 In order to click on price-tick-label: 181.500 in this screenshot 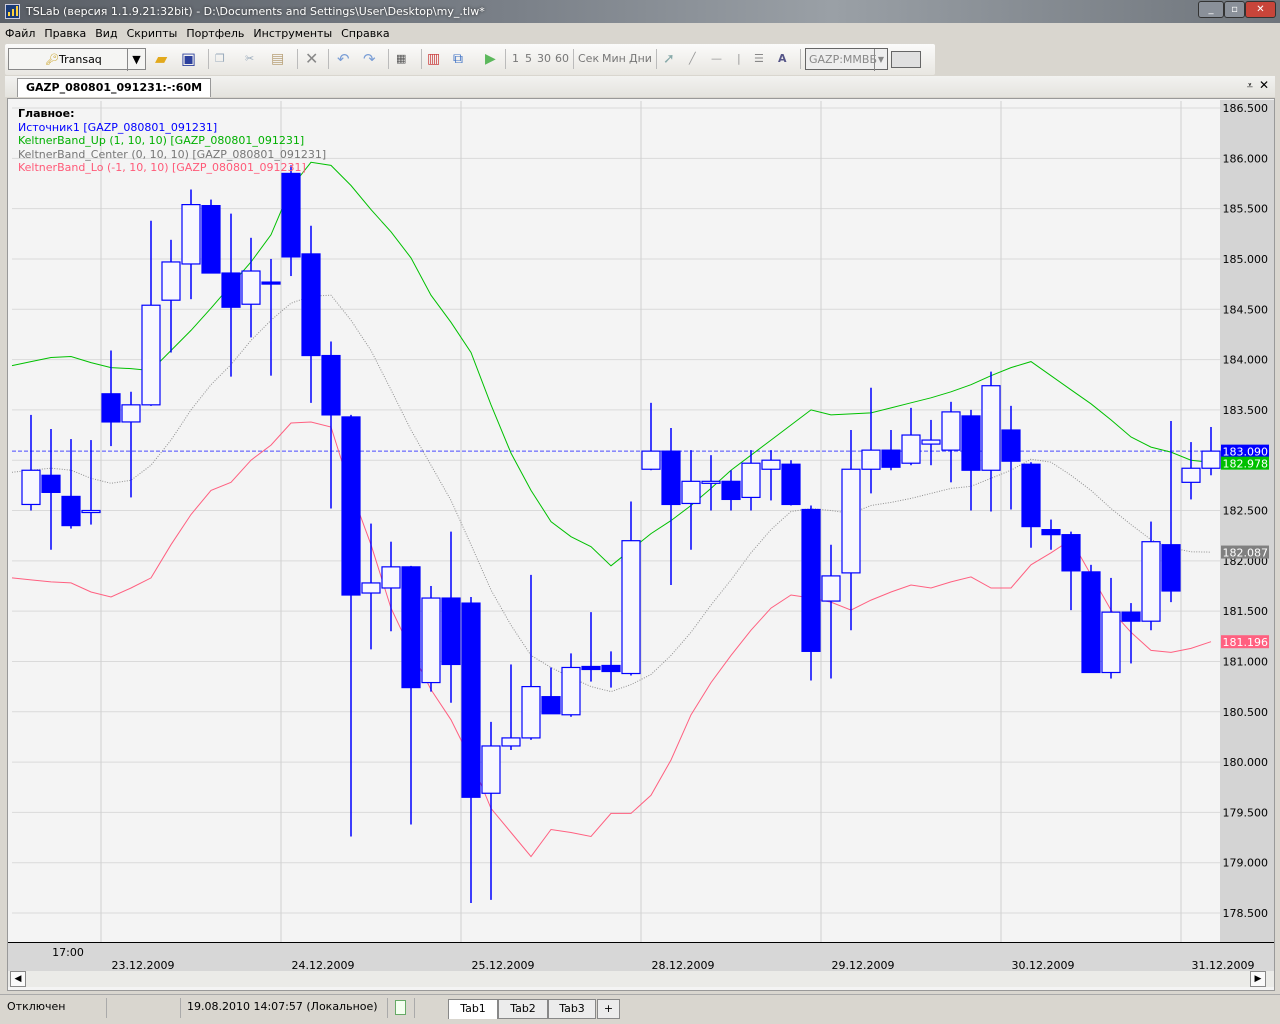, I will do `click(1246, 611)`.